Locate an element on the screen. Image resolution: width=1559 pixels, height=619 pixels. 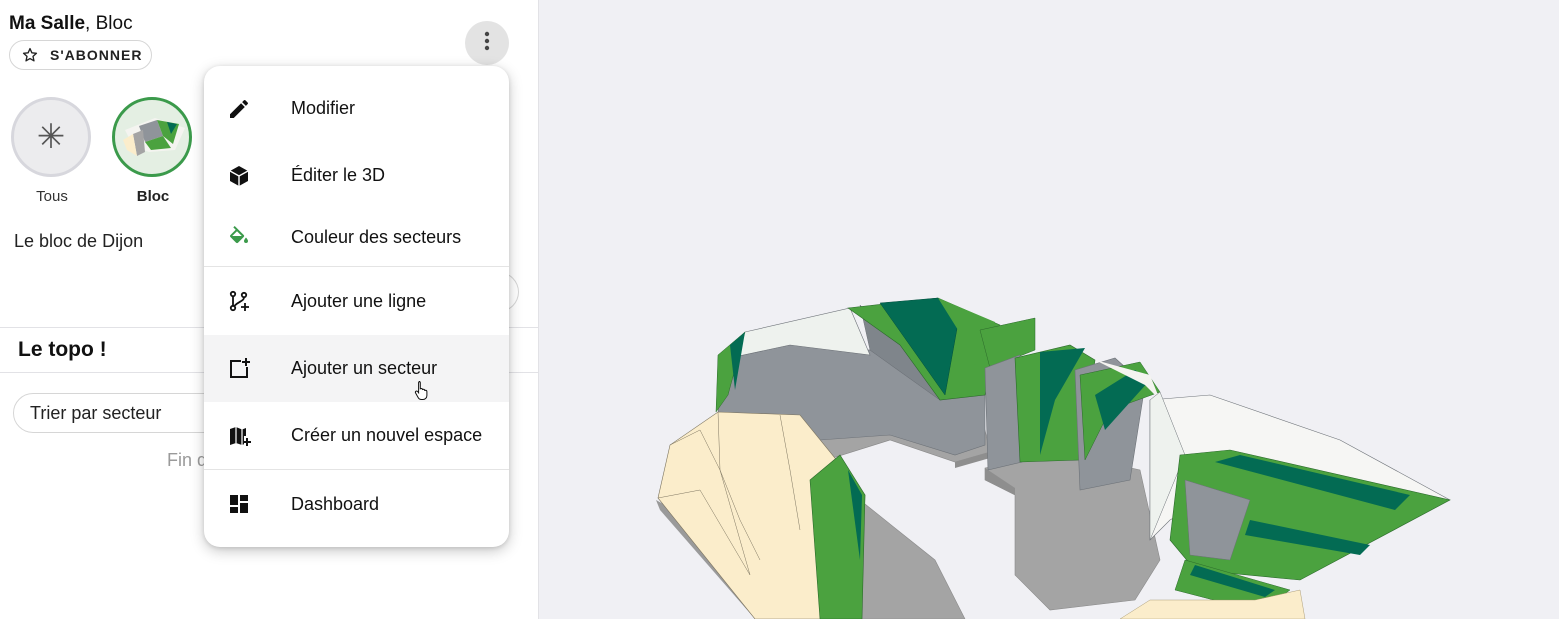
menu-item-label: Créer un nouvel espace is located at coordinates (387, 435).